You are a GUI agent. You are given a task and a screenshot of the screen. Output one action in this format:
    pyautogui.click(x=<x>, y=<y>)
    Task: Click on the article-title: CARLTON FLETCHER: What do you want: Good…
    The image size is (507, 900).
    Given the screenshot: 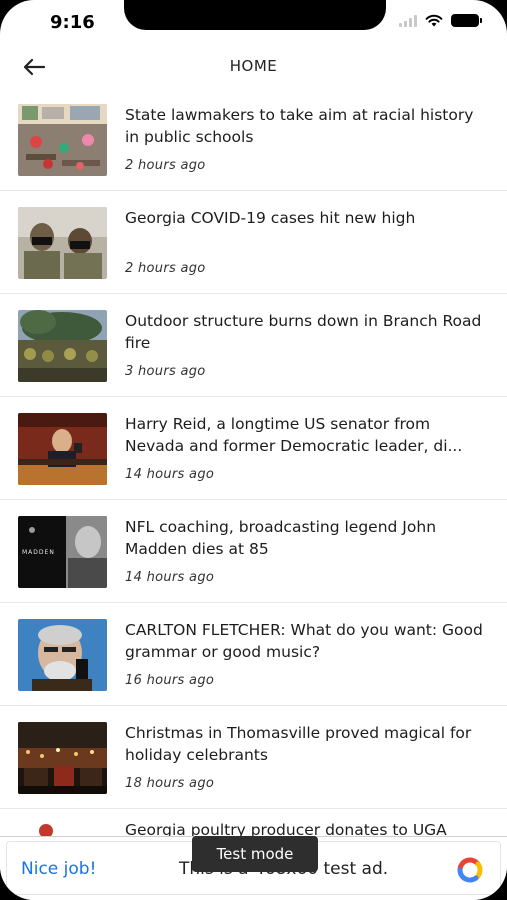 What is the action you would take?
    pyautogui.click(x=304, y=641)
    